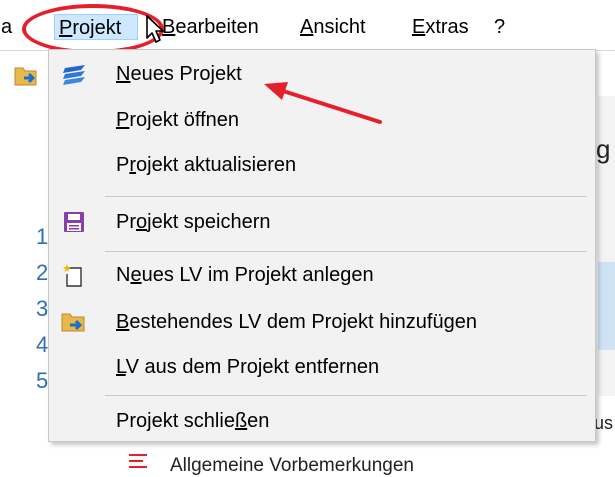 The height and width of the screenshot is (477, 615). What do you see at coordinates (184, 120) in the screenshot?
I see `label-part: rojekt öffnen` at bounding box center [184, 120].